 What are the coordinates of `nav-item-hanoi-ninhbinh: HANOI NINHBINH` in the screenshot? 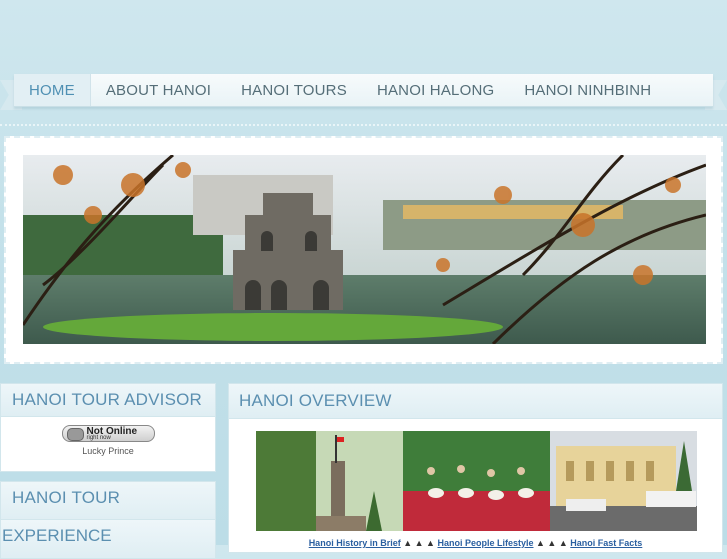 It's located at (587, 90).